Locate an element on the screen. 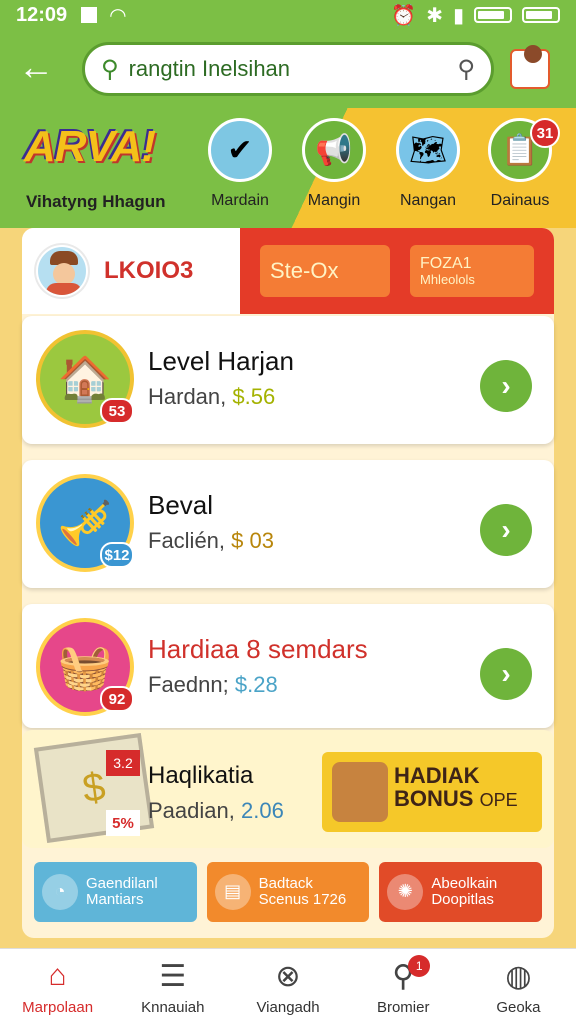 Image resolution: width=576 pixels, height=1024 pixels. nav-globe: ◍ Geoka is located at coordinates (518, 986).